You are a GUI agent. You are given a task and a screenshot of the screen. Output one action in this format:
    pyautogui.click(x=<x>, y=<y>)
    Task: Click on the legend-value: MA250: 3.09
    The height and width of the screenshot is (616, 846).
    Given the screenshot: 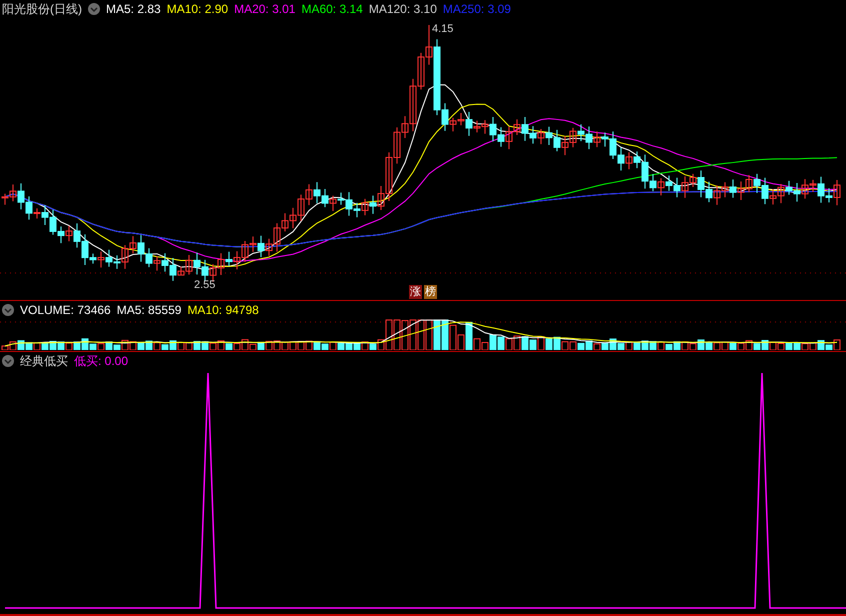 What is the action you would take?
    pyautogui.click(x=476, y=9)
    